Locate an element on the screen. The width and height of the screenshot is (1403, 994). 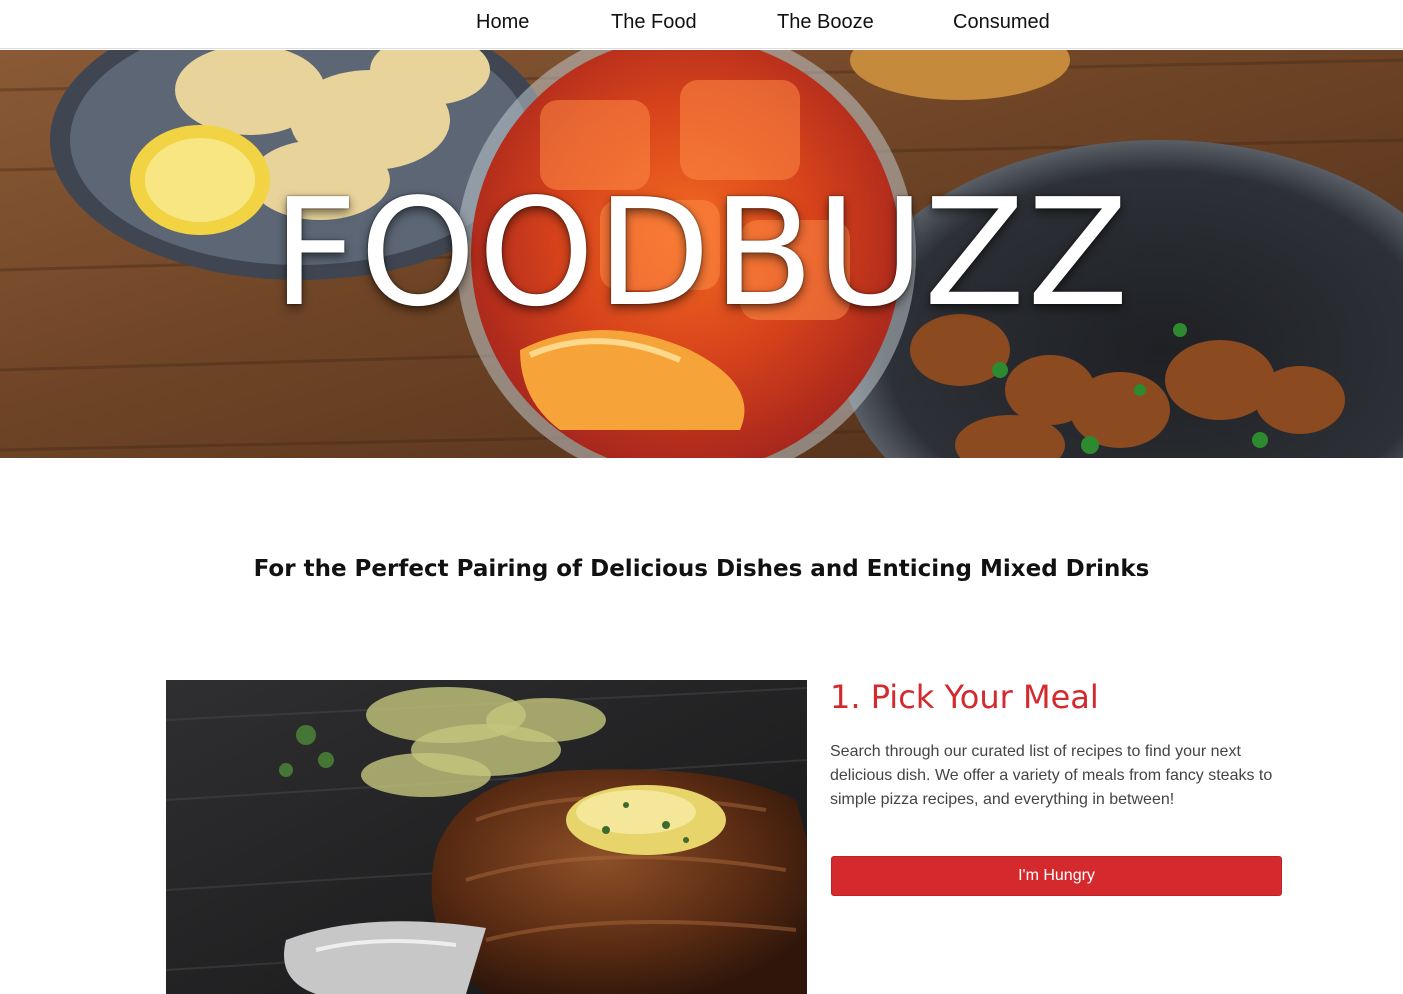
nav-link-consumed: Consumed is located at coordinates (1001, 22).